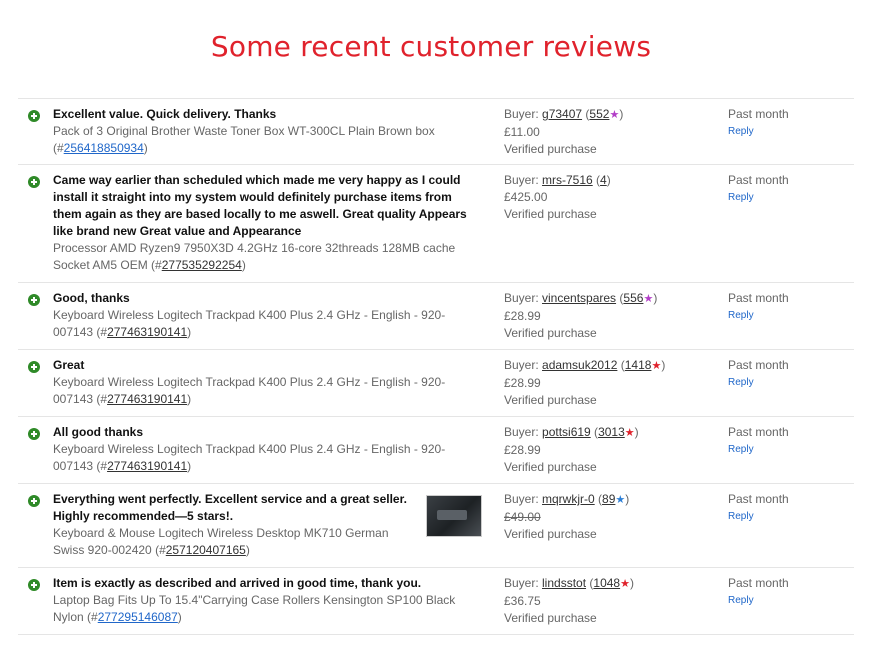 Image resolution: width=881 pixels, height=661 pixels. I want to click on review-comment: Great, so click(69, 365).